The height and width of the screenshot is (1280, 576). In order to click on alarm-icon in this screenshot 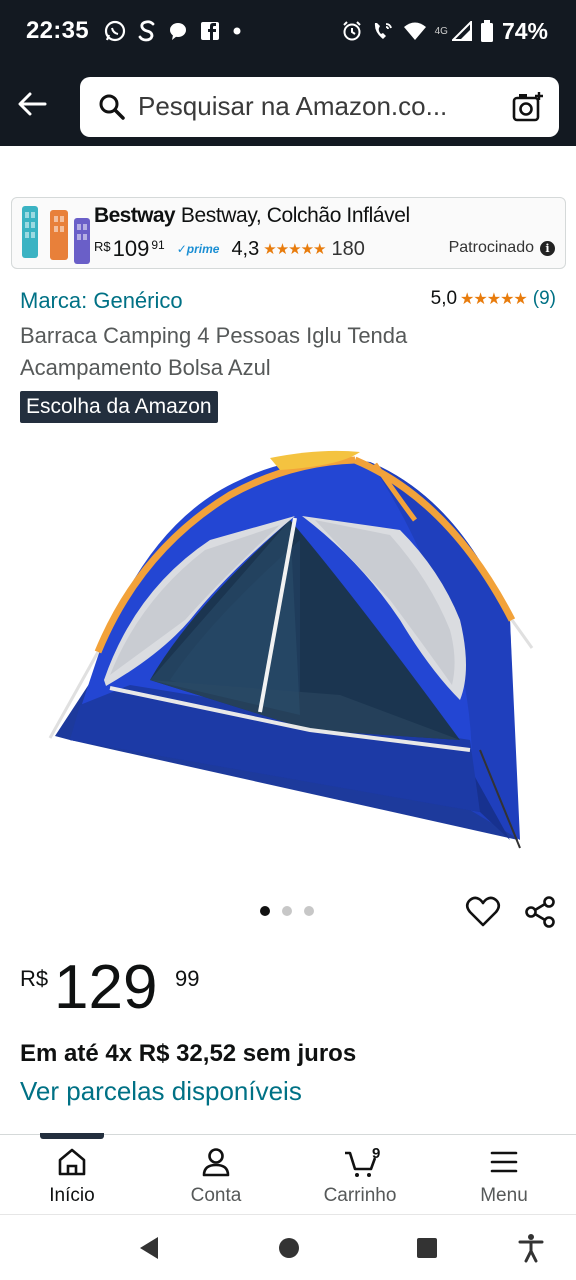, I will do `click(351, 31)`.